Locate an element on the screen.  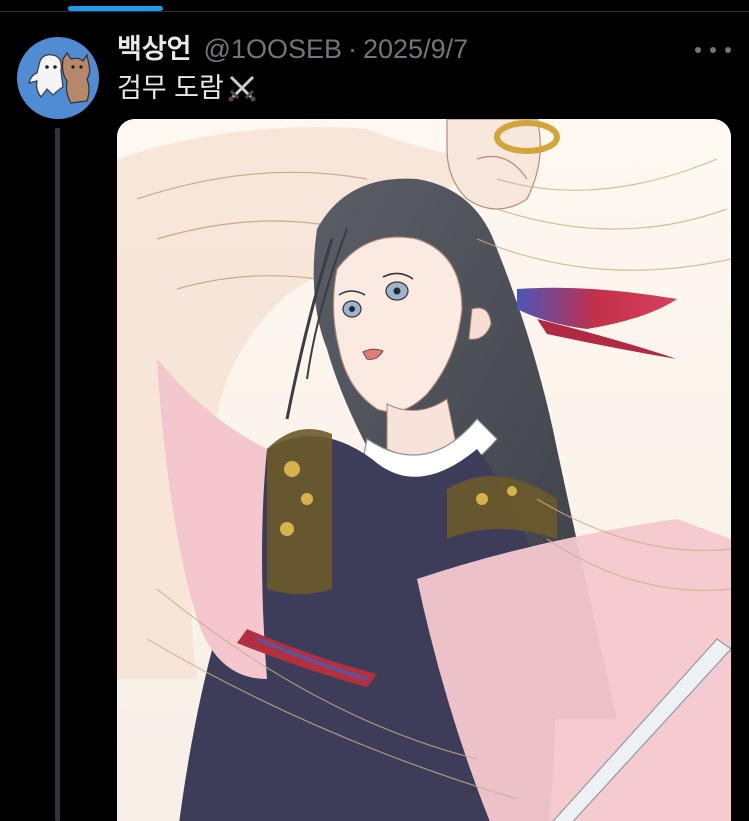
post-text-content: 검무 도람 is located at coordinates (170, 88).